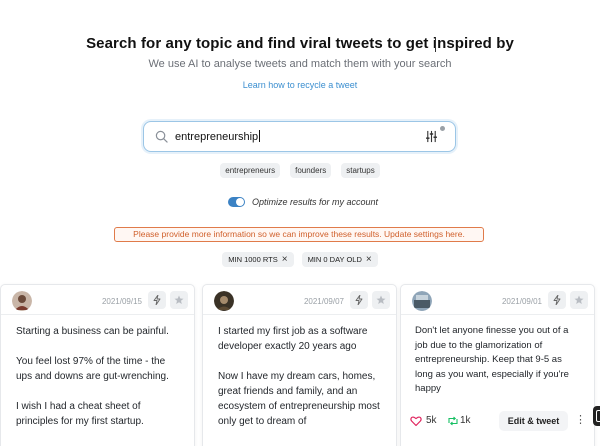 Image resolution: width=600 pixels, height=446 pixels. I want to click on filter-chip-label: MIN 1000 RTS, so click(253, 259).